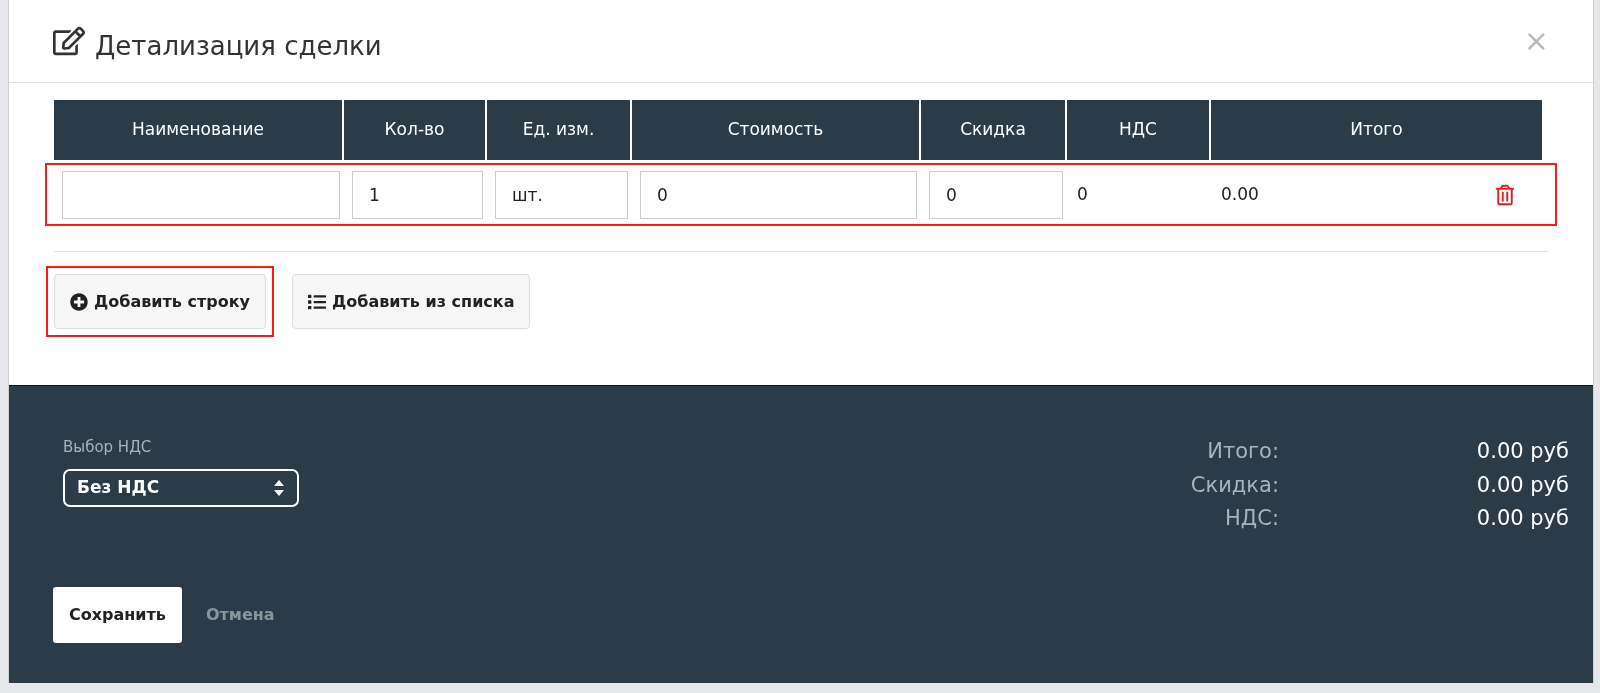  Describe the element at coordinates (1234, 485) in the screenshot. I see `total-label: Скидка:` at that location.